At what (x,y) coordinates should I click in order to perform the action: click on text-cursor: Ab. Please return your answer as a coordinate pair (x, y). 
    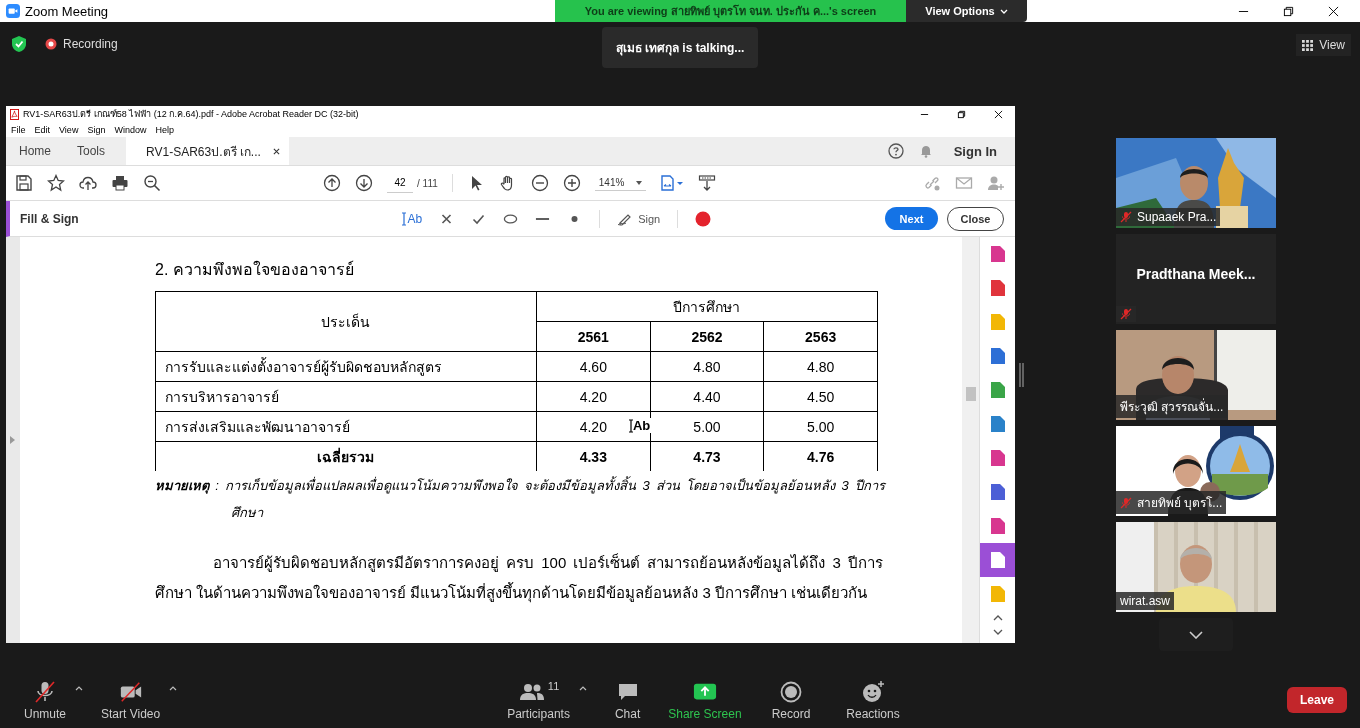
    Looking at the image, I should click on (640, 425).